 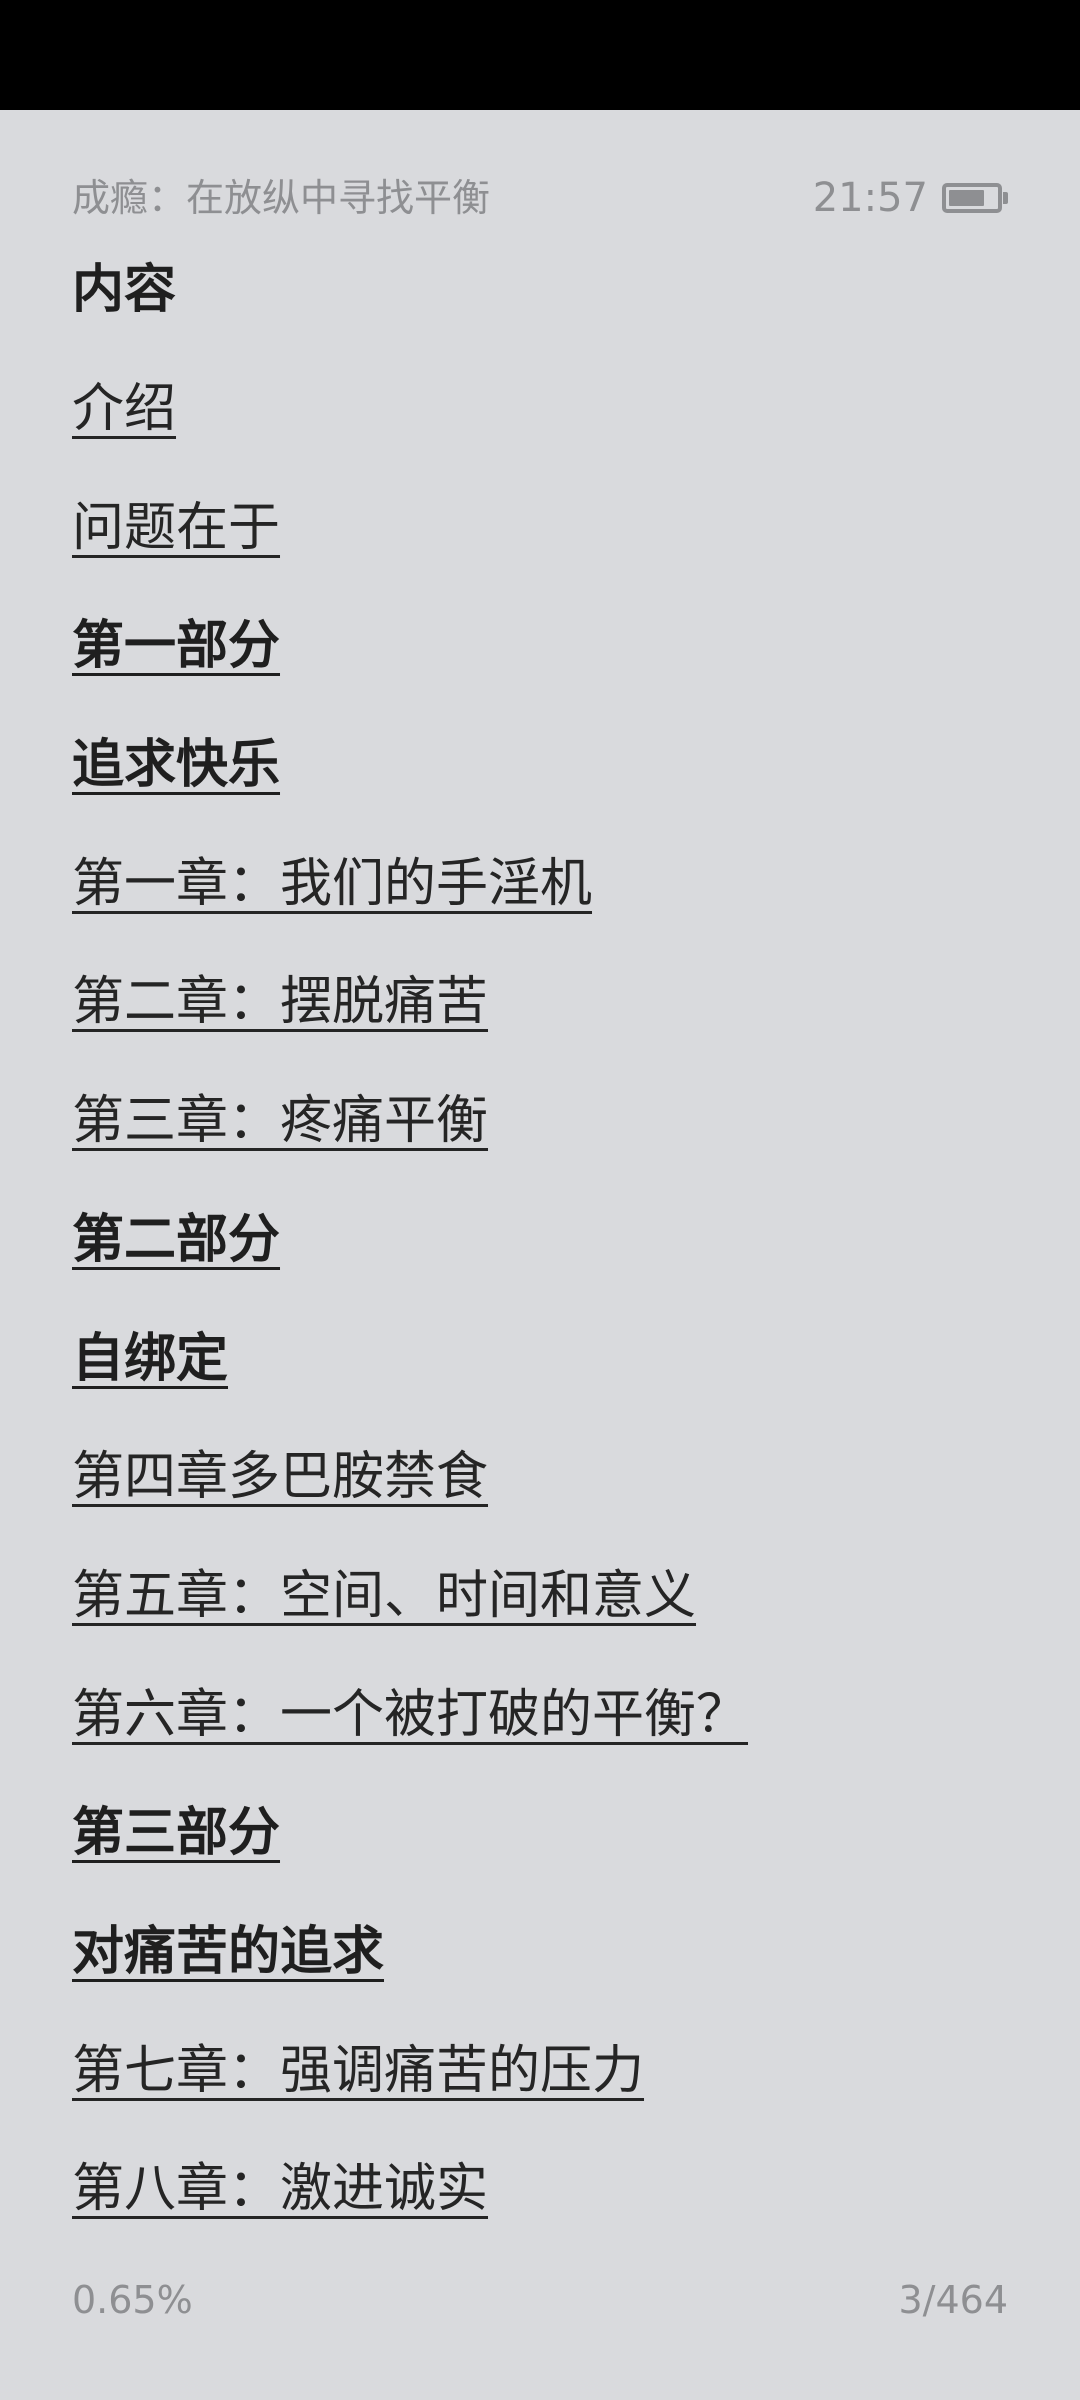 I want to click on reader-footer: 0.65% 3/464, so click(x=540, y=2303).